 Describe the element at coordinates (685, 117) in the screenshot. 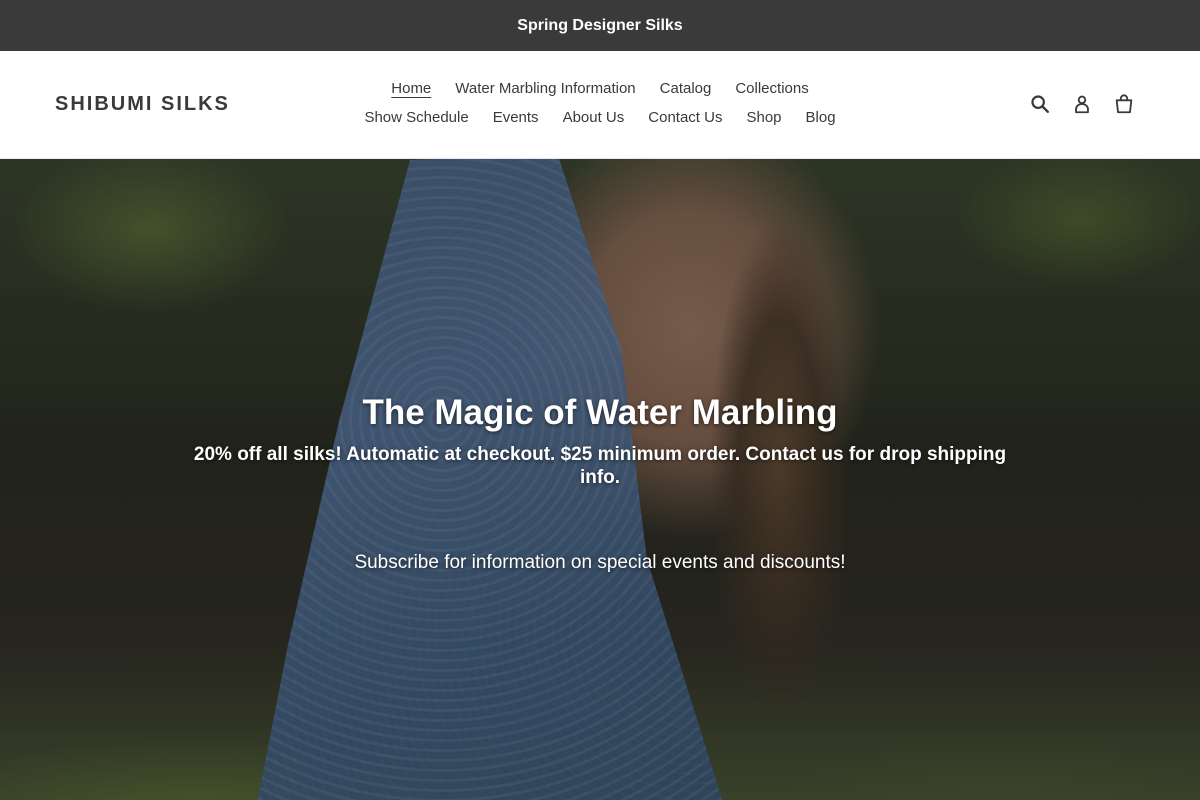

I see `nav-link-contact-us: Contact Us` at that location.